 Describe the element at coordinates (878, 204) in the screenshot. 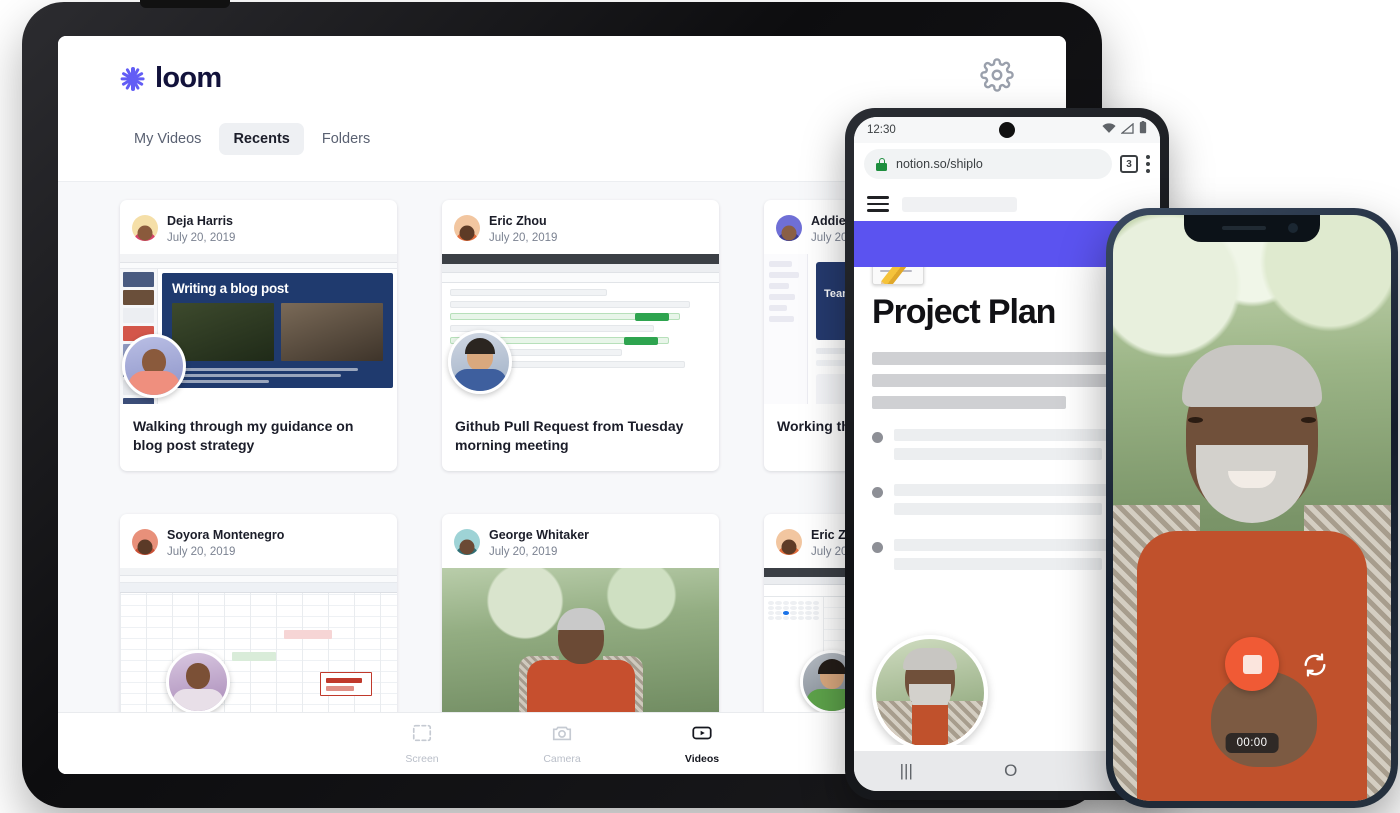

I see `hamburger-menu-icon` at that location.